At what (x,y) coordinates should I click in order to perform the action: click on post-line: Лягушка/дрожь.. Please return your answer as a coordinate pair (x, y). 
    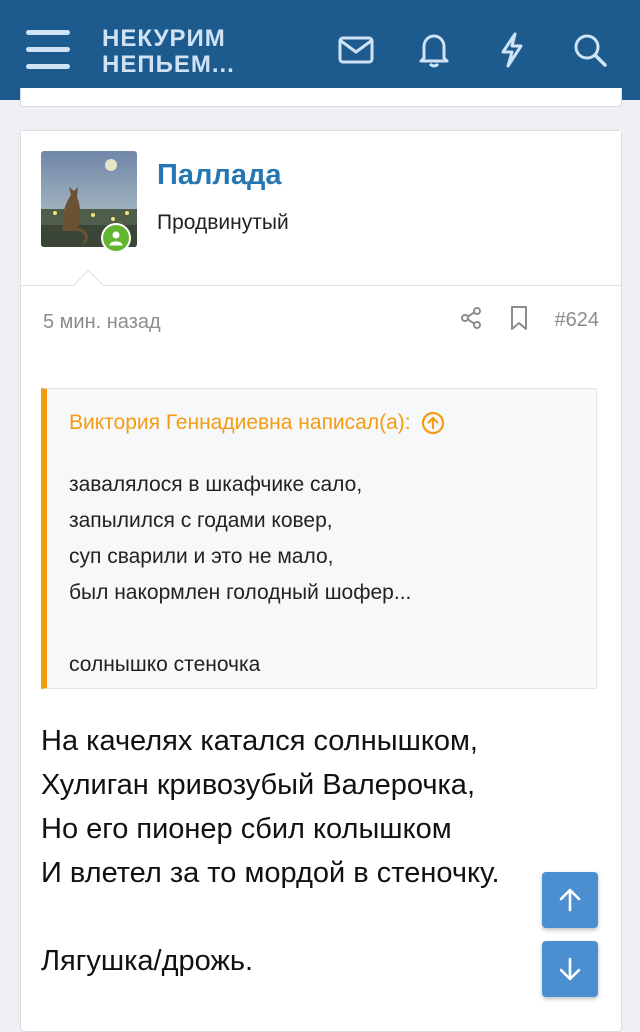
    Looking at the image, I should click on (147, 961).